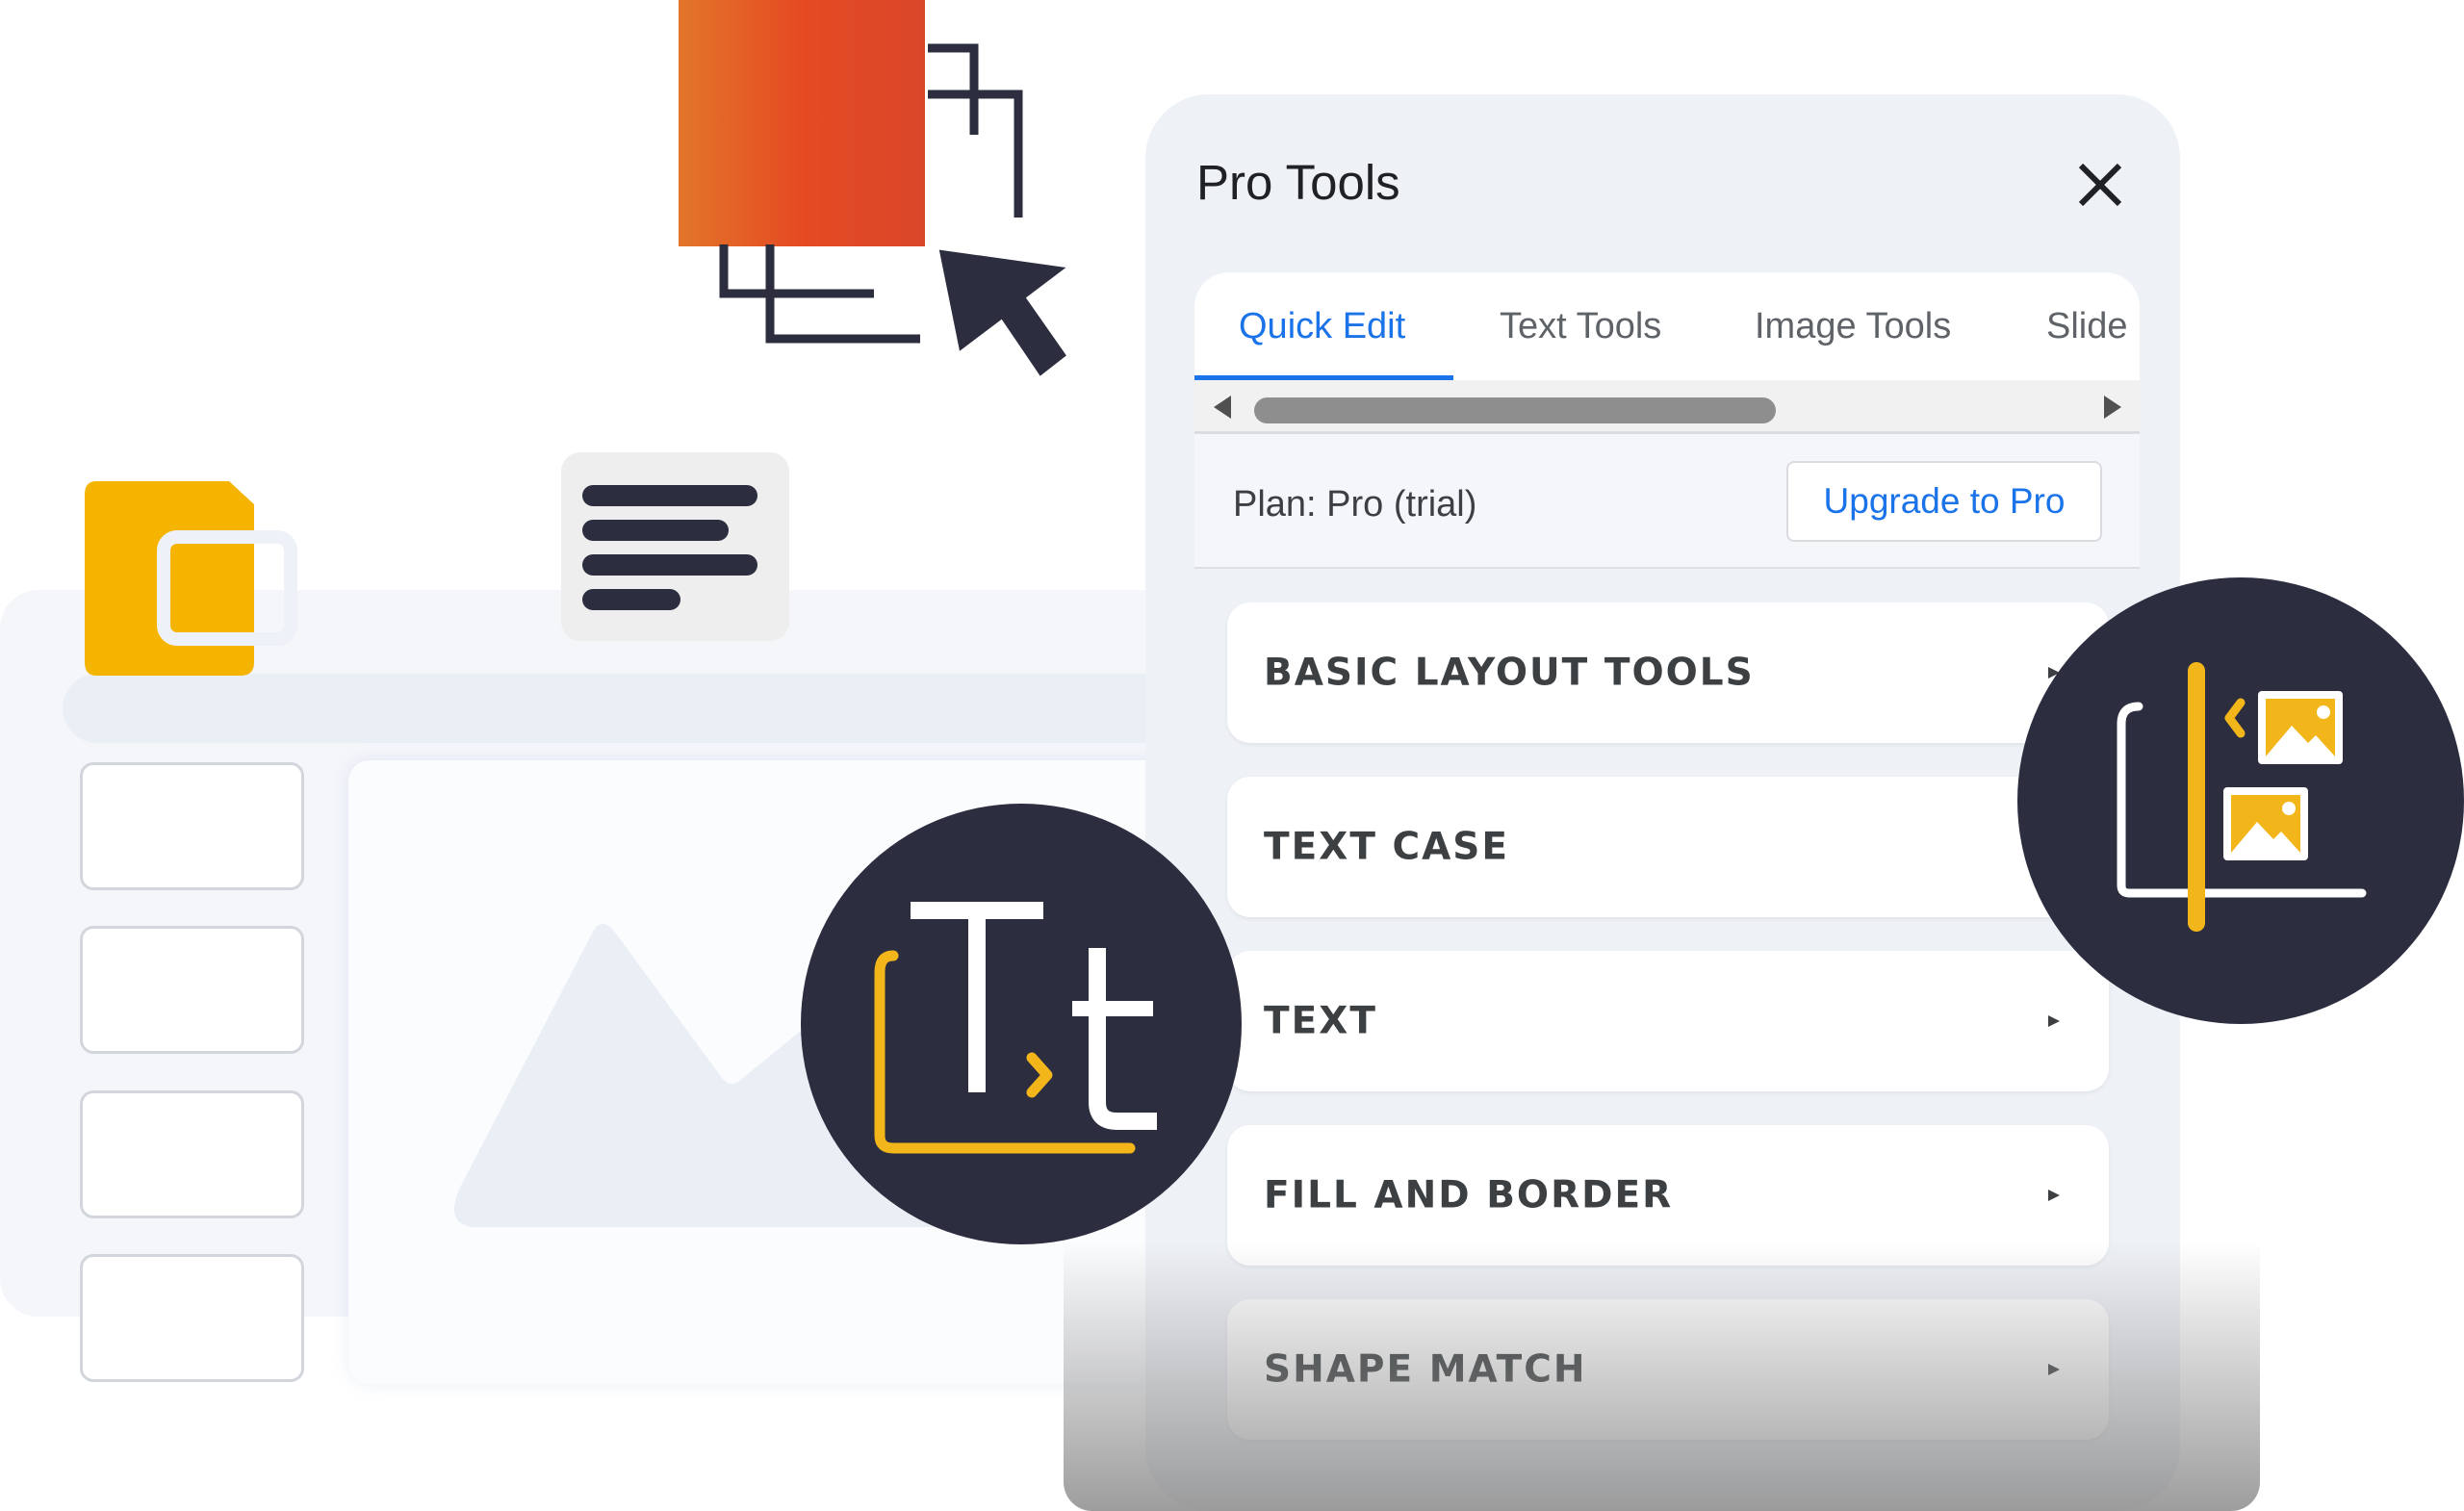  What do you see at coordinates (1668, 847) in the screenshot?
I see `section-text-case: TEXT CASE` at bounding box center [1668, 847].